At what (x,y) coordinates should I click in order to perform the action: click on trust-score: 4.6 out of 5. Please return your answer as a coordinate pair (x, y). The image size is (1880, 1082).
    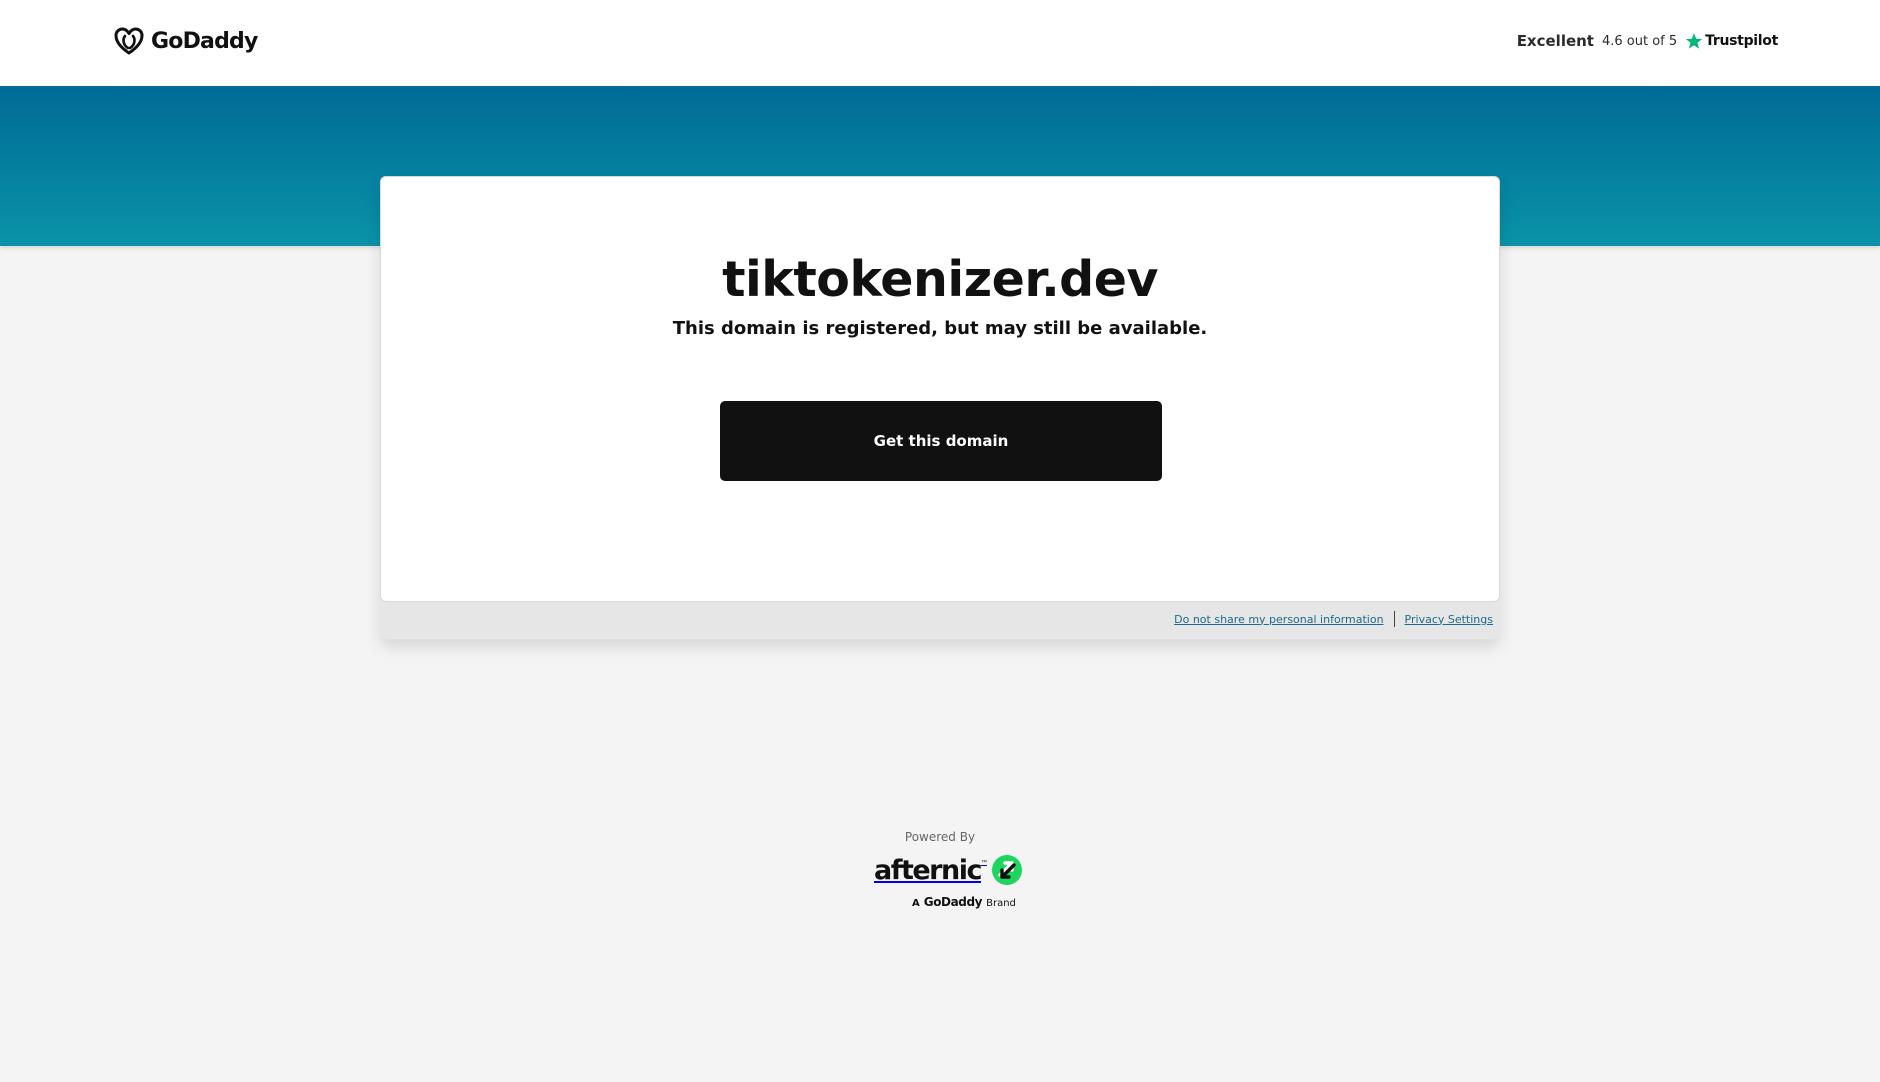
    Looking at the image, I should click on (1639, 41).